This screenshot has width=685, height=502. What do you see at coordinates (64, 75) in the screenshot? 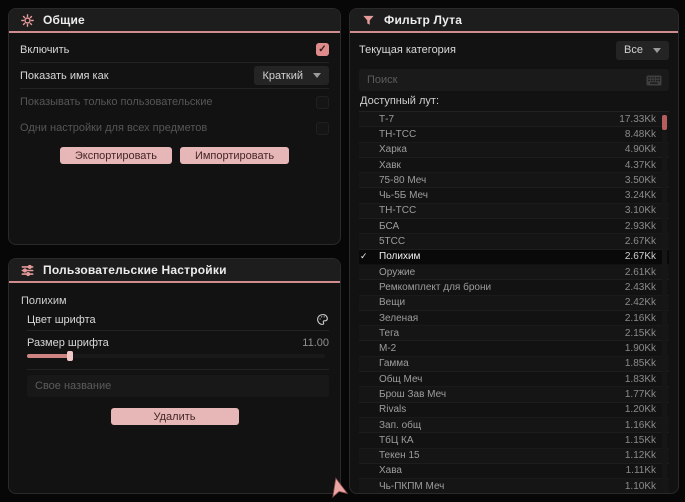
I see `show-name-label: Показать имя как` at bounding box center [64, 75].